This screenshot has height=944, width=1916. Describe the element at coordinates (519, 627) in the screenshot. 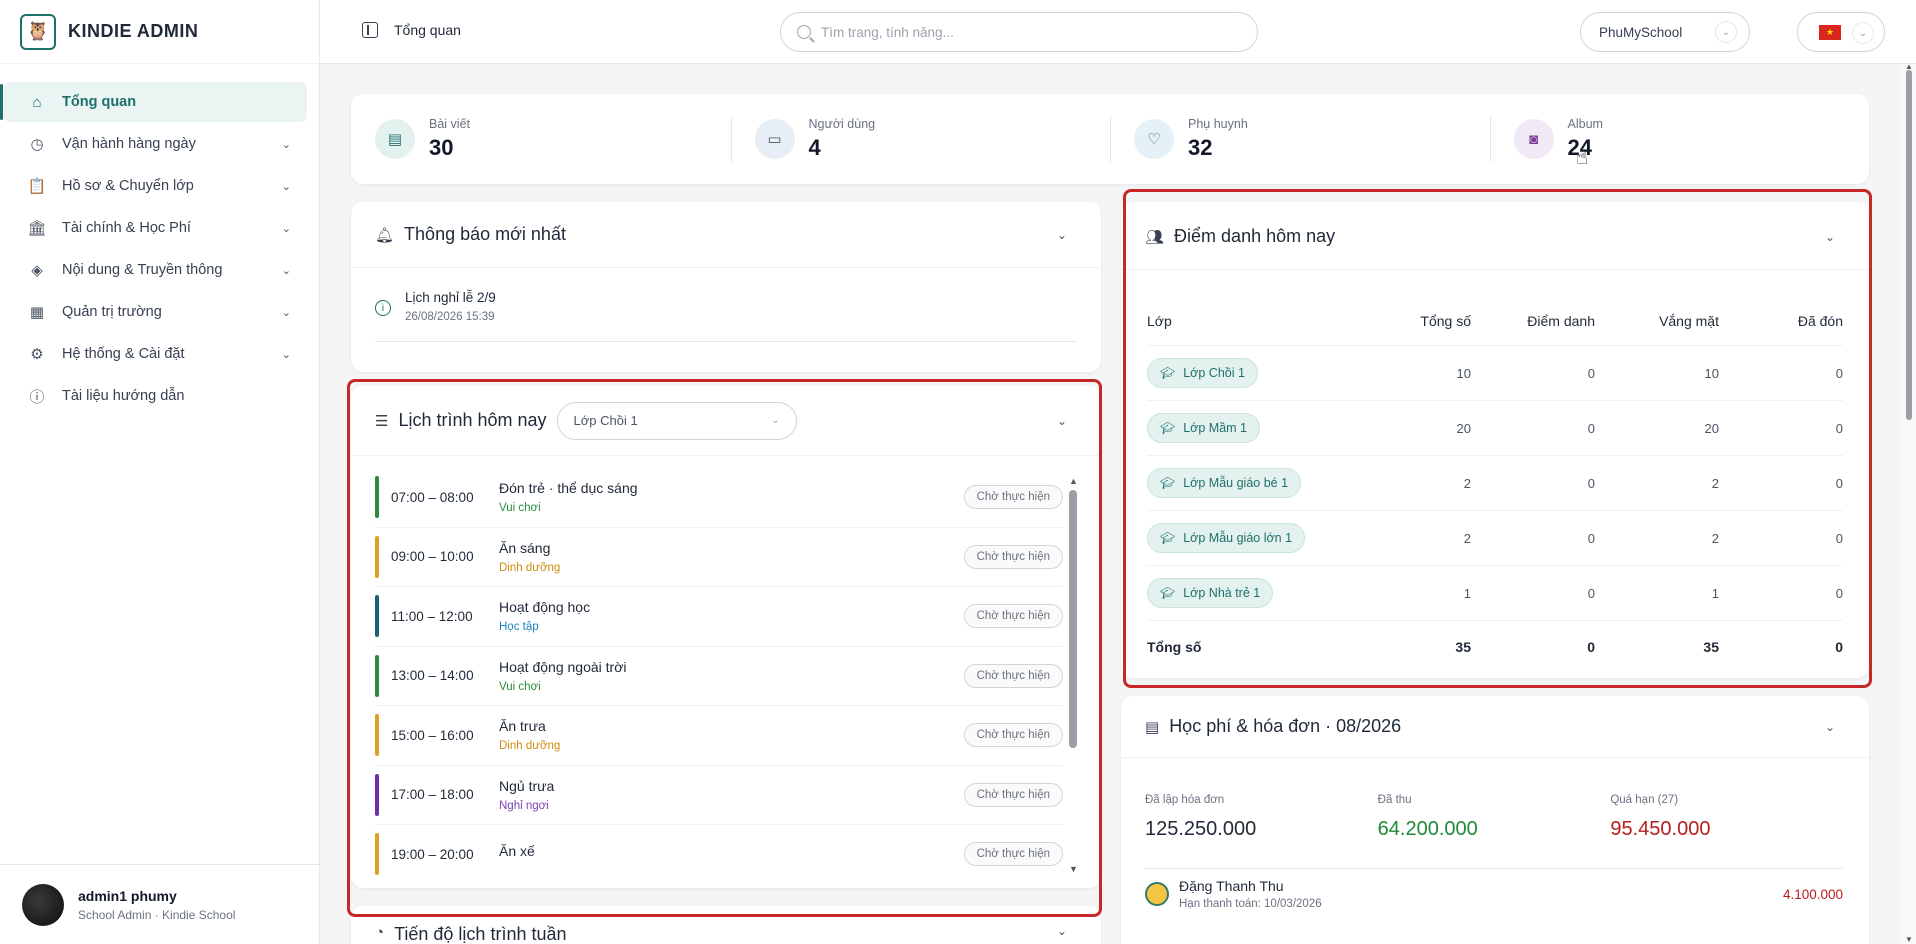

I see `activity-category: Học tập` at that location.